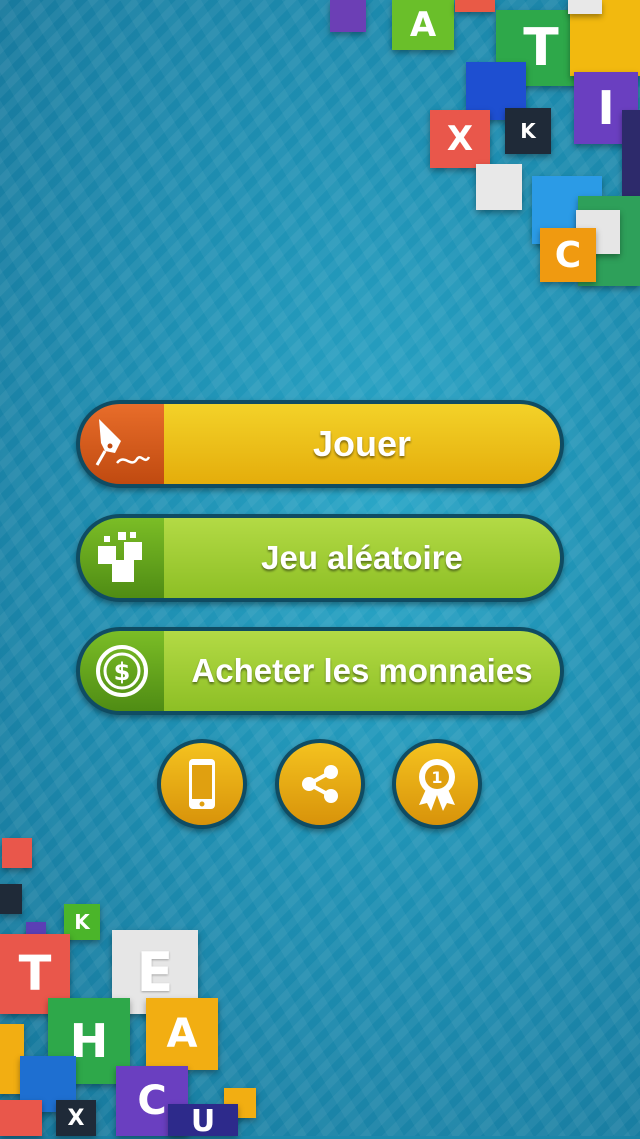 This screenshot has height=1139, width=640. What do you see at coordinates (362, 671) in the screenshot?
I see `buy-coins-label: Acheter les monnaies` at bounding box center [362, 671].